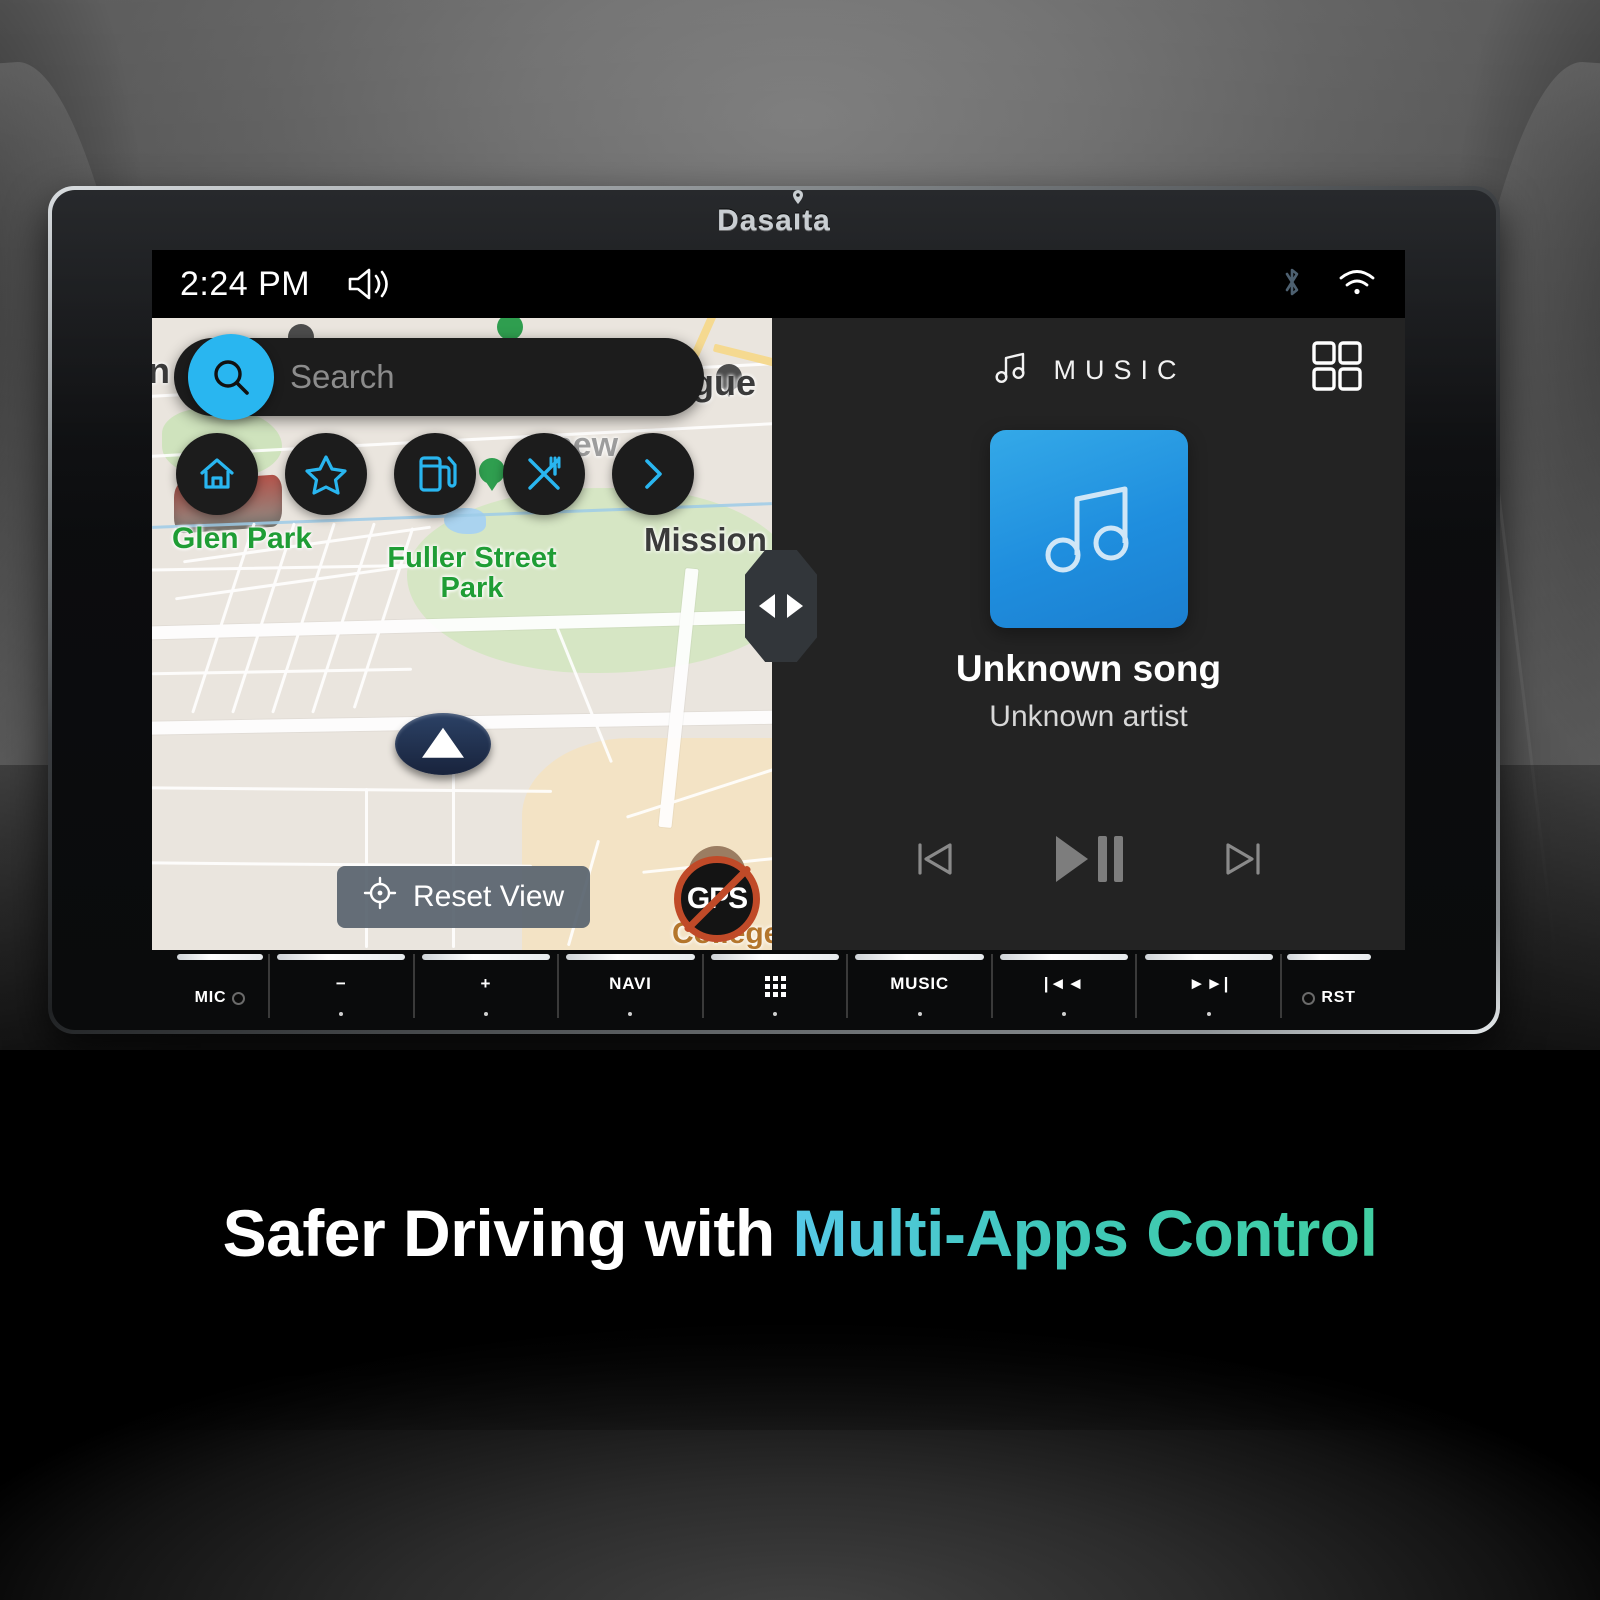  Describe the element at coordinates (1357, 284) in the screenshot. I see `wifi-icon` at that location.